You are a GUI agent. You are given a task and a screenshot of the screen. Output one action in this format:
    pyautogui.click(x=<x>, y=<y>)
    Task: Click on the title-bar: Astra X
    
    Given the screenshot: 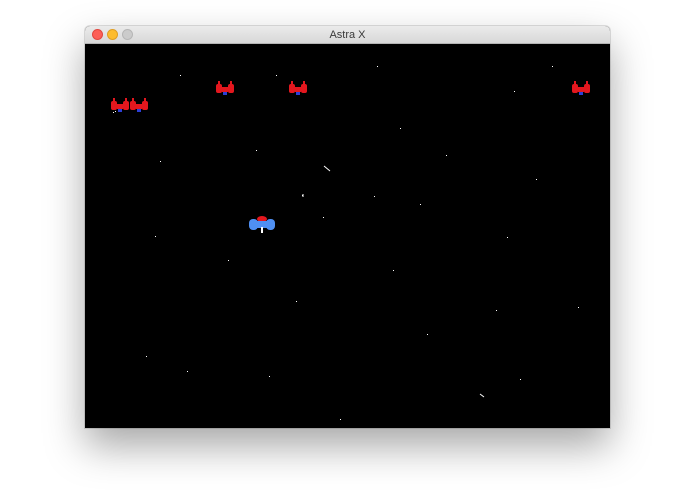 What is the action you would take?
    pyautogui.click(x=347, y=35)
    